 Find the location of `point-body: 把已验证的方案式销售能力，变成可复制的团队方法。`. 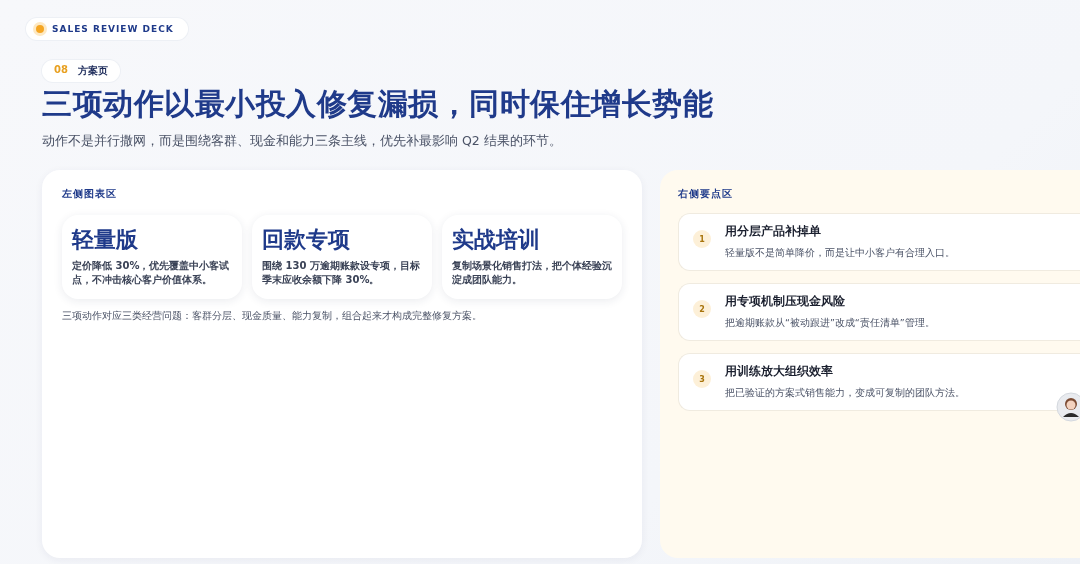

point-body: 把已验证的方案式销售能力，变成可复制的团队方法。 is located at coordinates (845, 393).